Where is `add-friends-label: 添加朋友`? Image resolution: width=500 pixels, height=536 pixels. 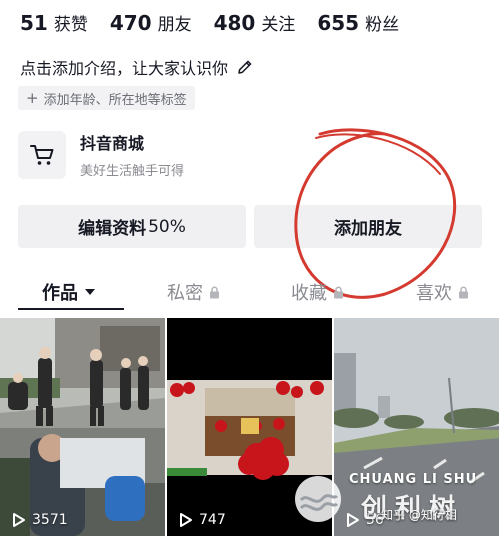
add-friends-label: 添加朋友 is located at coordinates (368, 229).